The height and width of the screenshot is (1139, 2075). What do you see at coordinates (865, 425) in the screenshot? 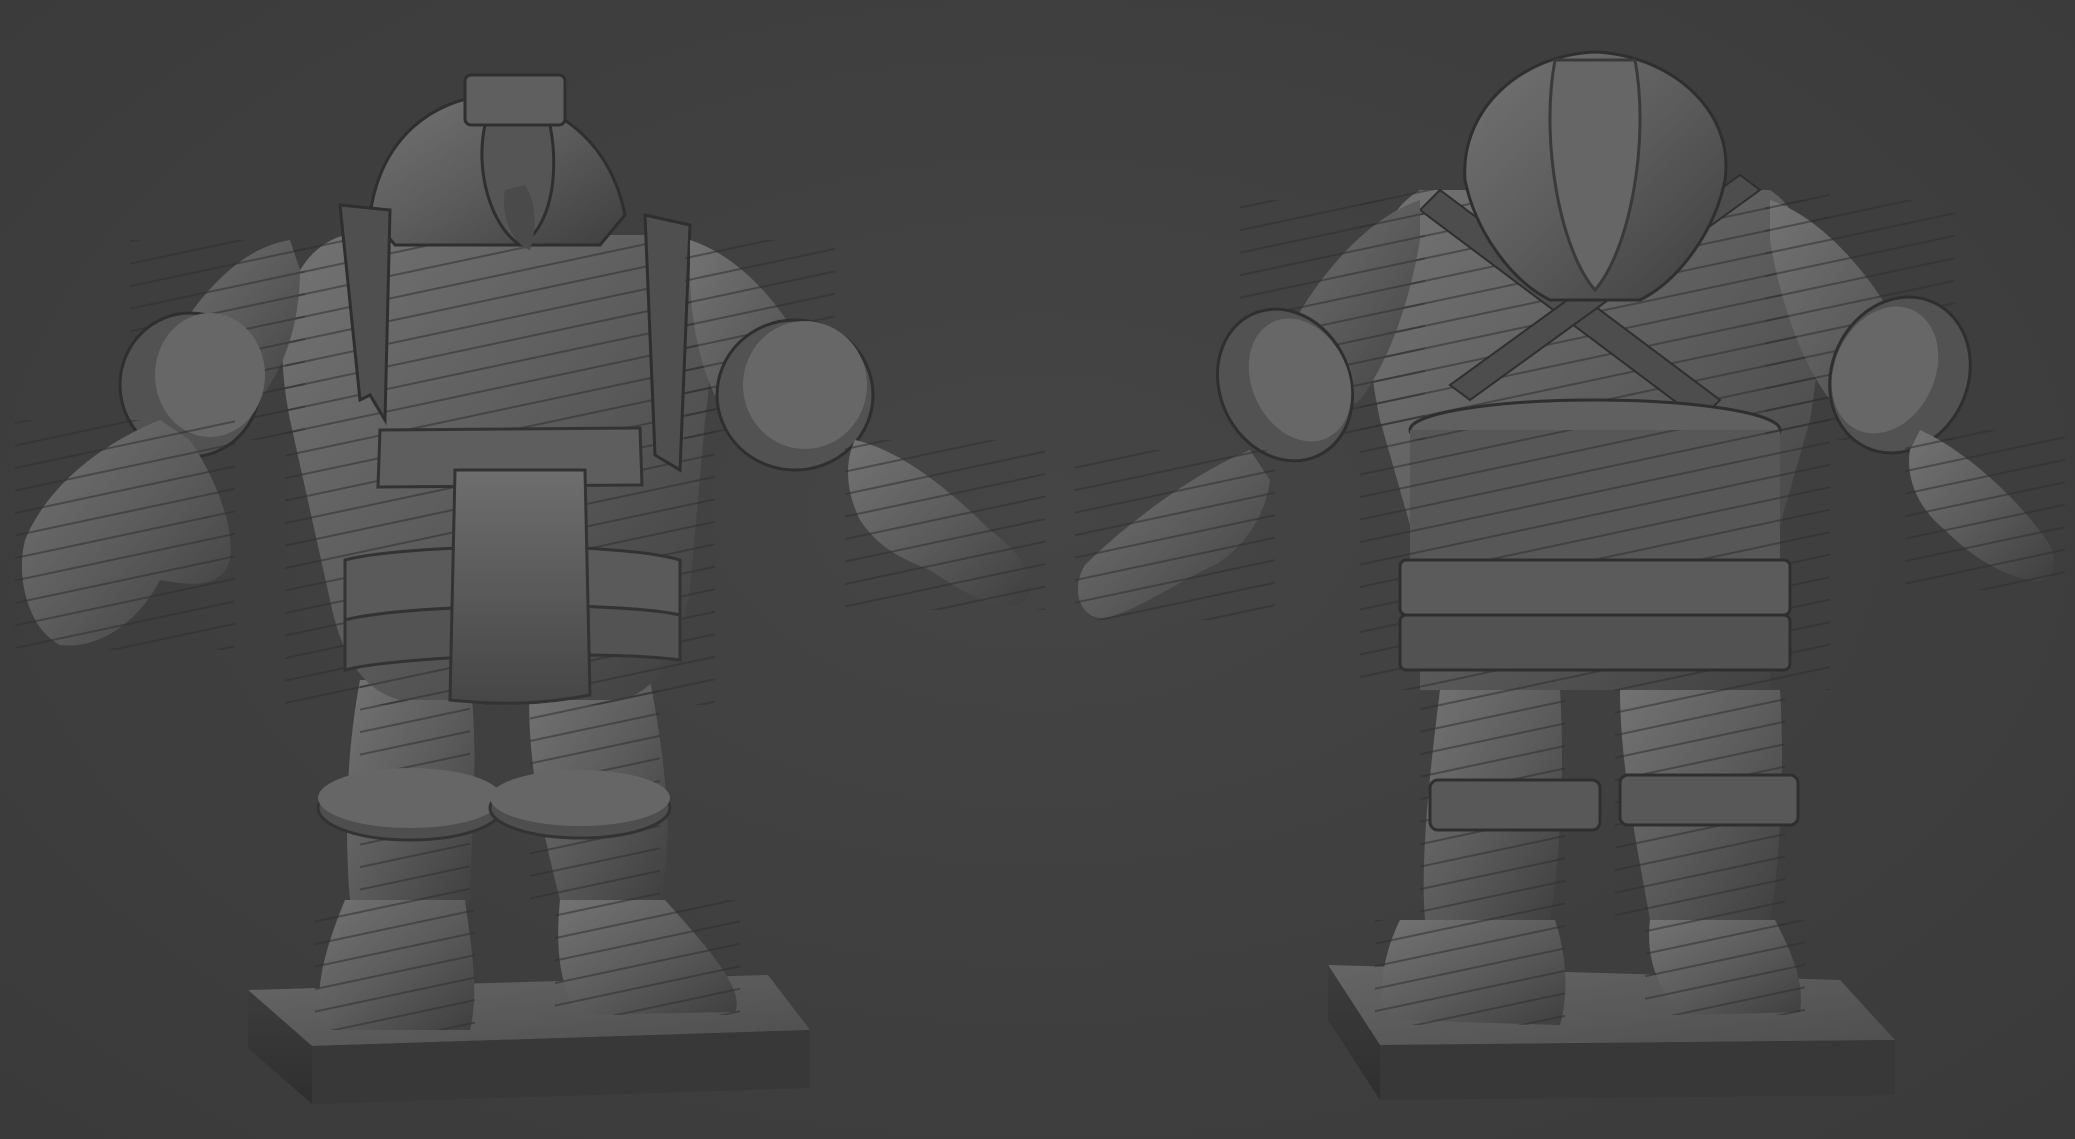
I see `front-right-arm` at bounding box center [865, 425].